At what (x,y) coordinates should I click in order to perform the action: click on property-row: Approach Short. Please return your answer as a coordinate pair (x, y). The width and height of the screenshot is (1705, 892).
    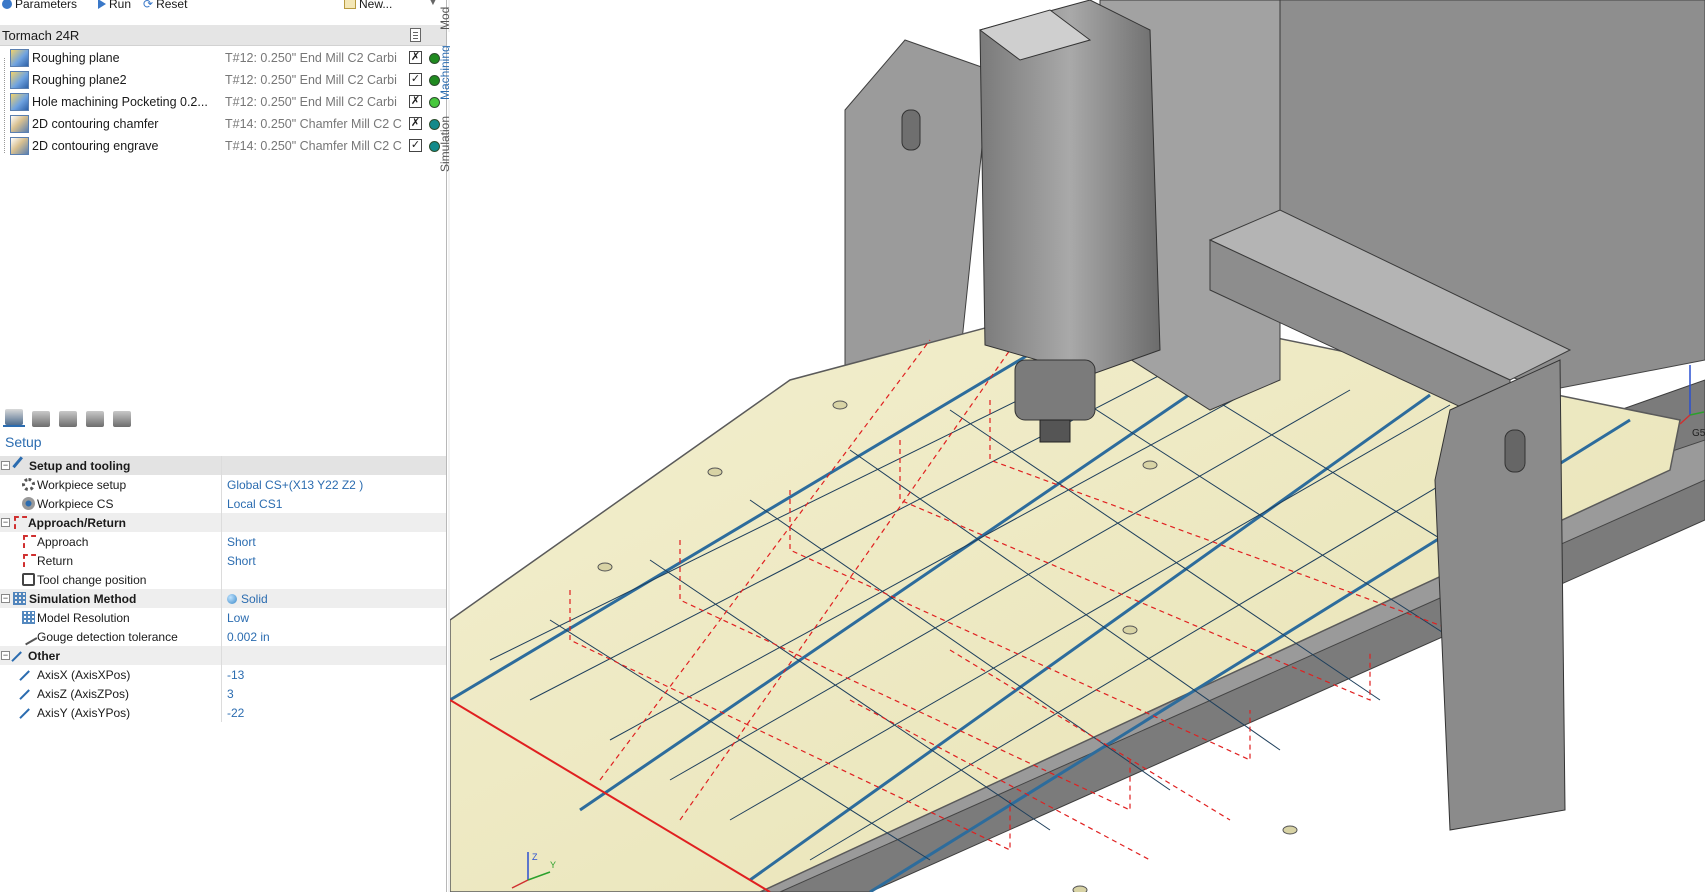
    Looking at the image, I should click on (223, 541).